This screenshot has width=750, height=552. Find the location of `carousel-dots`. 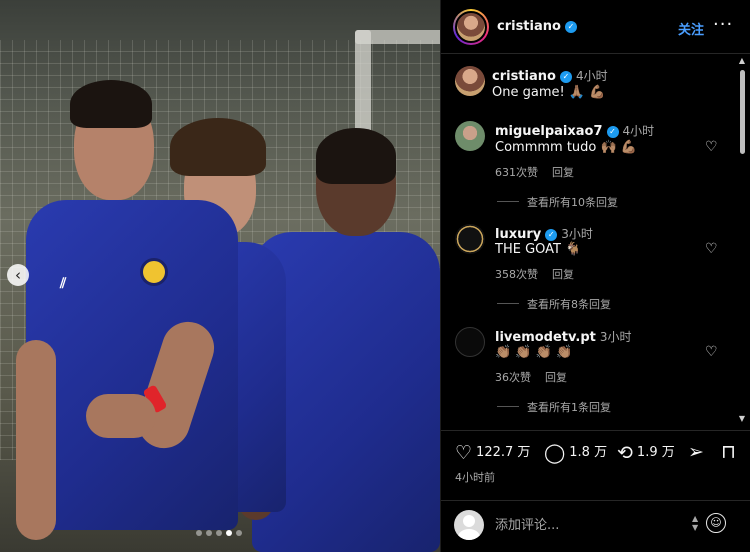

carousel-dots is located at coordinates (219, 533).